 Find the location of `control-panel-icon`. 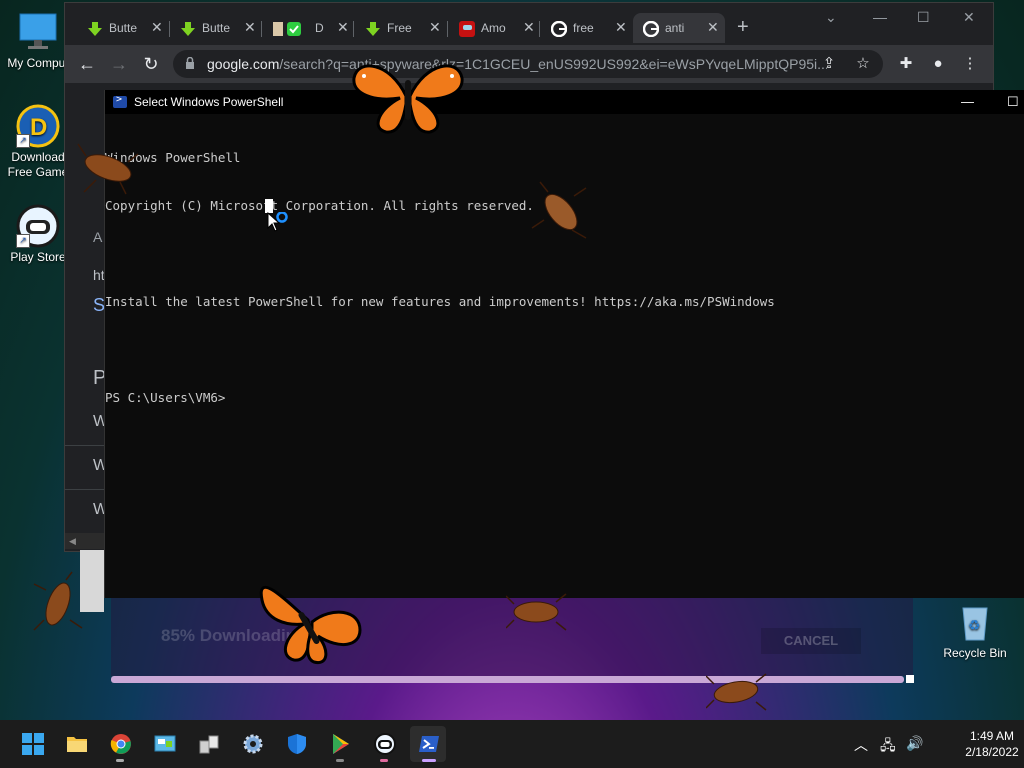

control-panel-icon is located at coordinates (165, 743).